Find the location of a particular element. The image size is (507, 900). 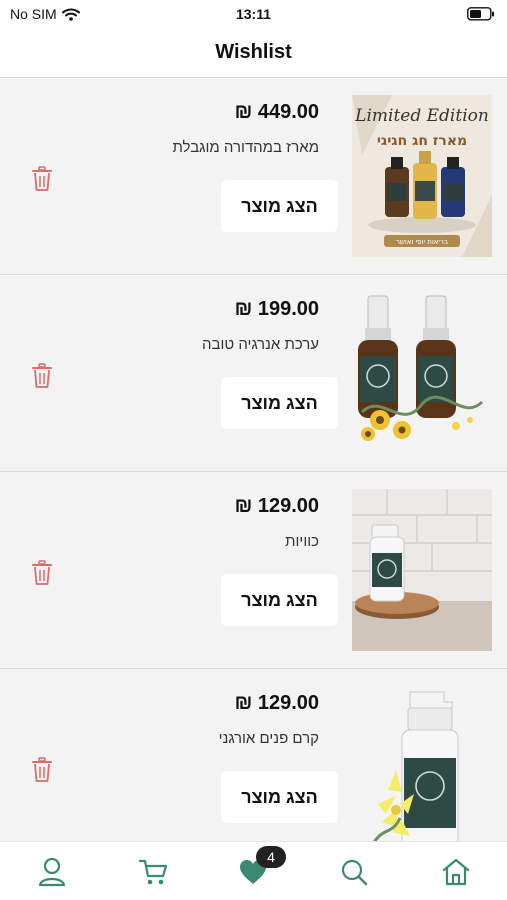

svg-text: בריאות יופי ואושר is located at coordinates (422, 242).